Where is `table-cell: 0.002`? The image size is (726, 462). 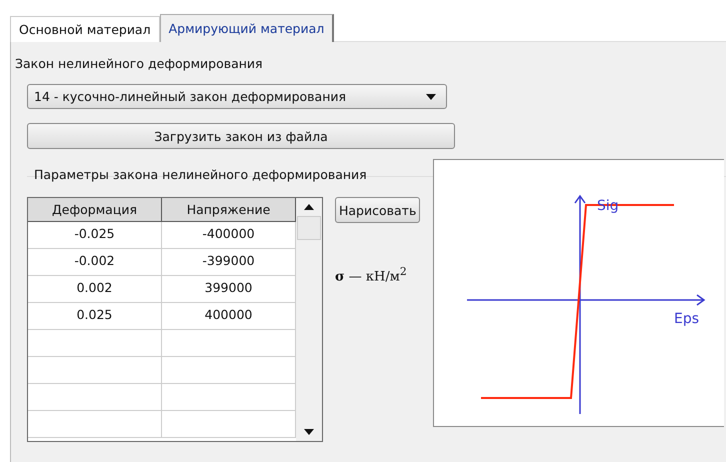
table-cell: 0.002 is located at coordinates (95, 289).